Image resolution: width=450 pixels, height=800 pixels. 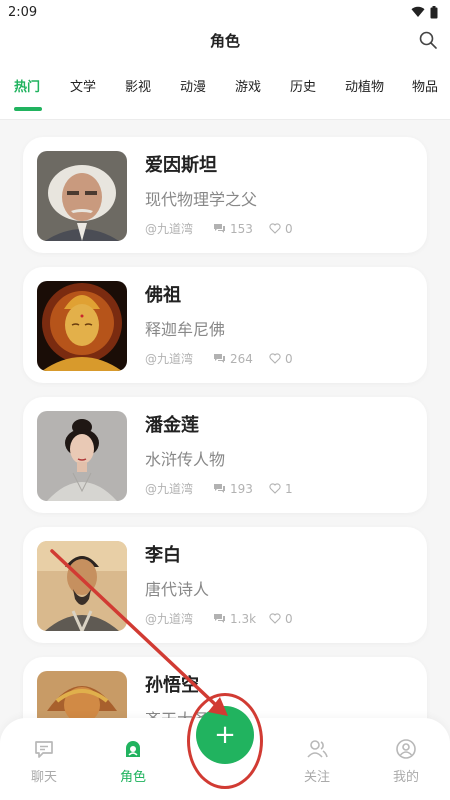 I want to click on woman-avatar, so click(x=82, y=456).